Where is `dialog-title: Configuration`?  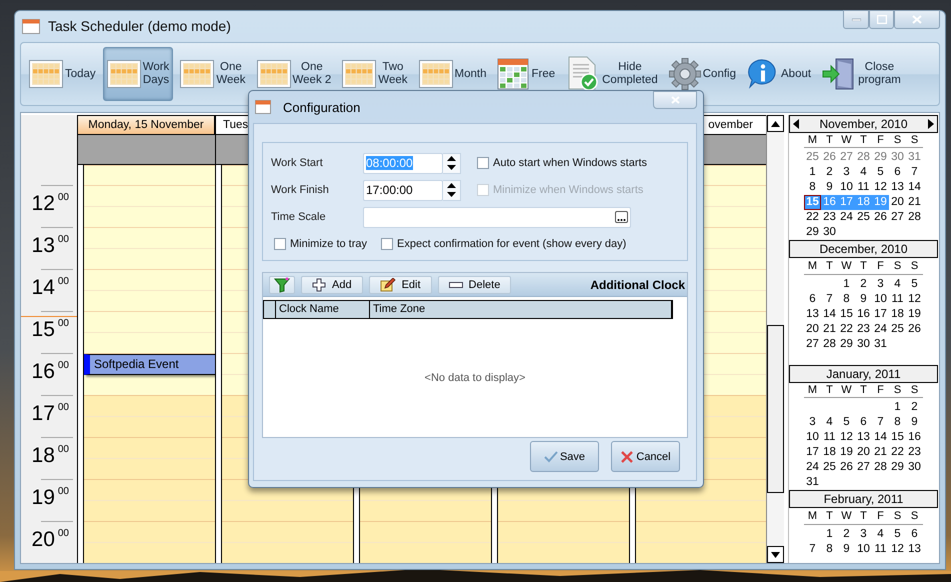
dialog-title: Configuration is located at coordinates (322, 107).